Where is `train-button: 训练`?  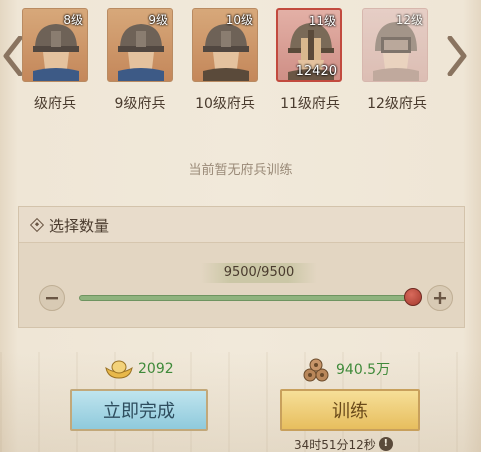
train-button: 训练 is located at coordinates (350, 410).